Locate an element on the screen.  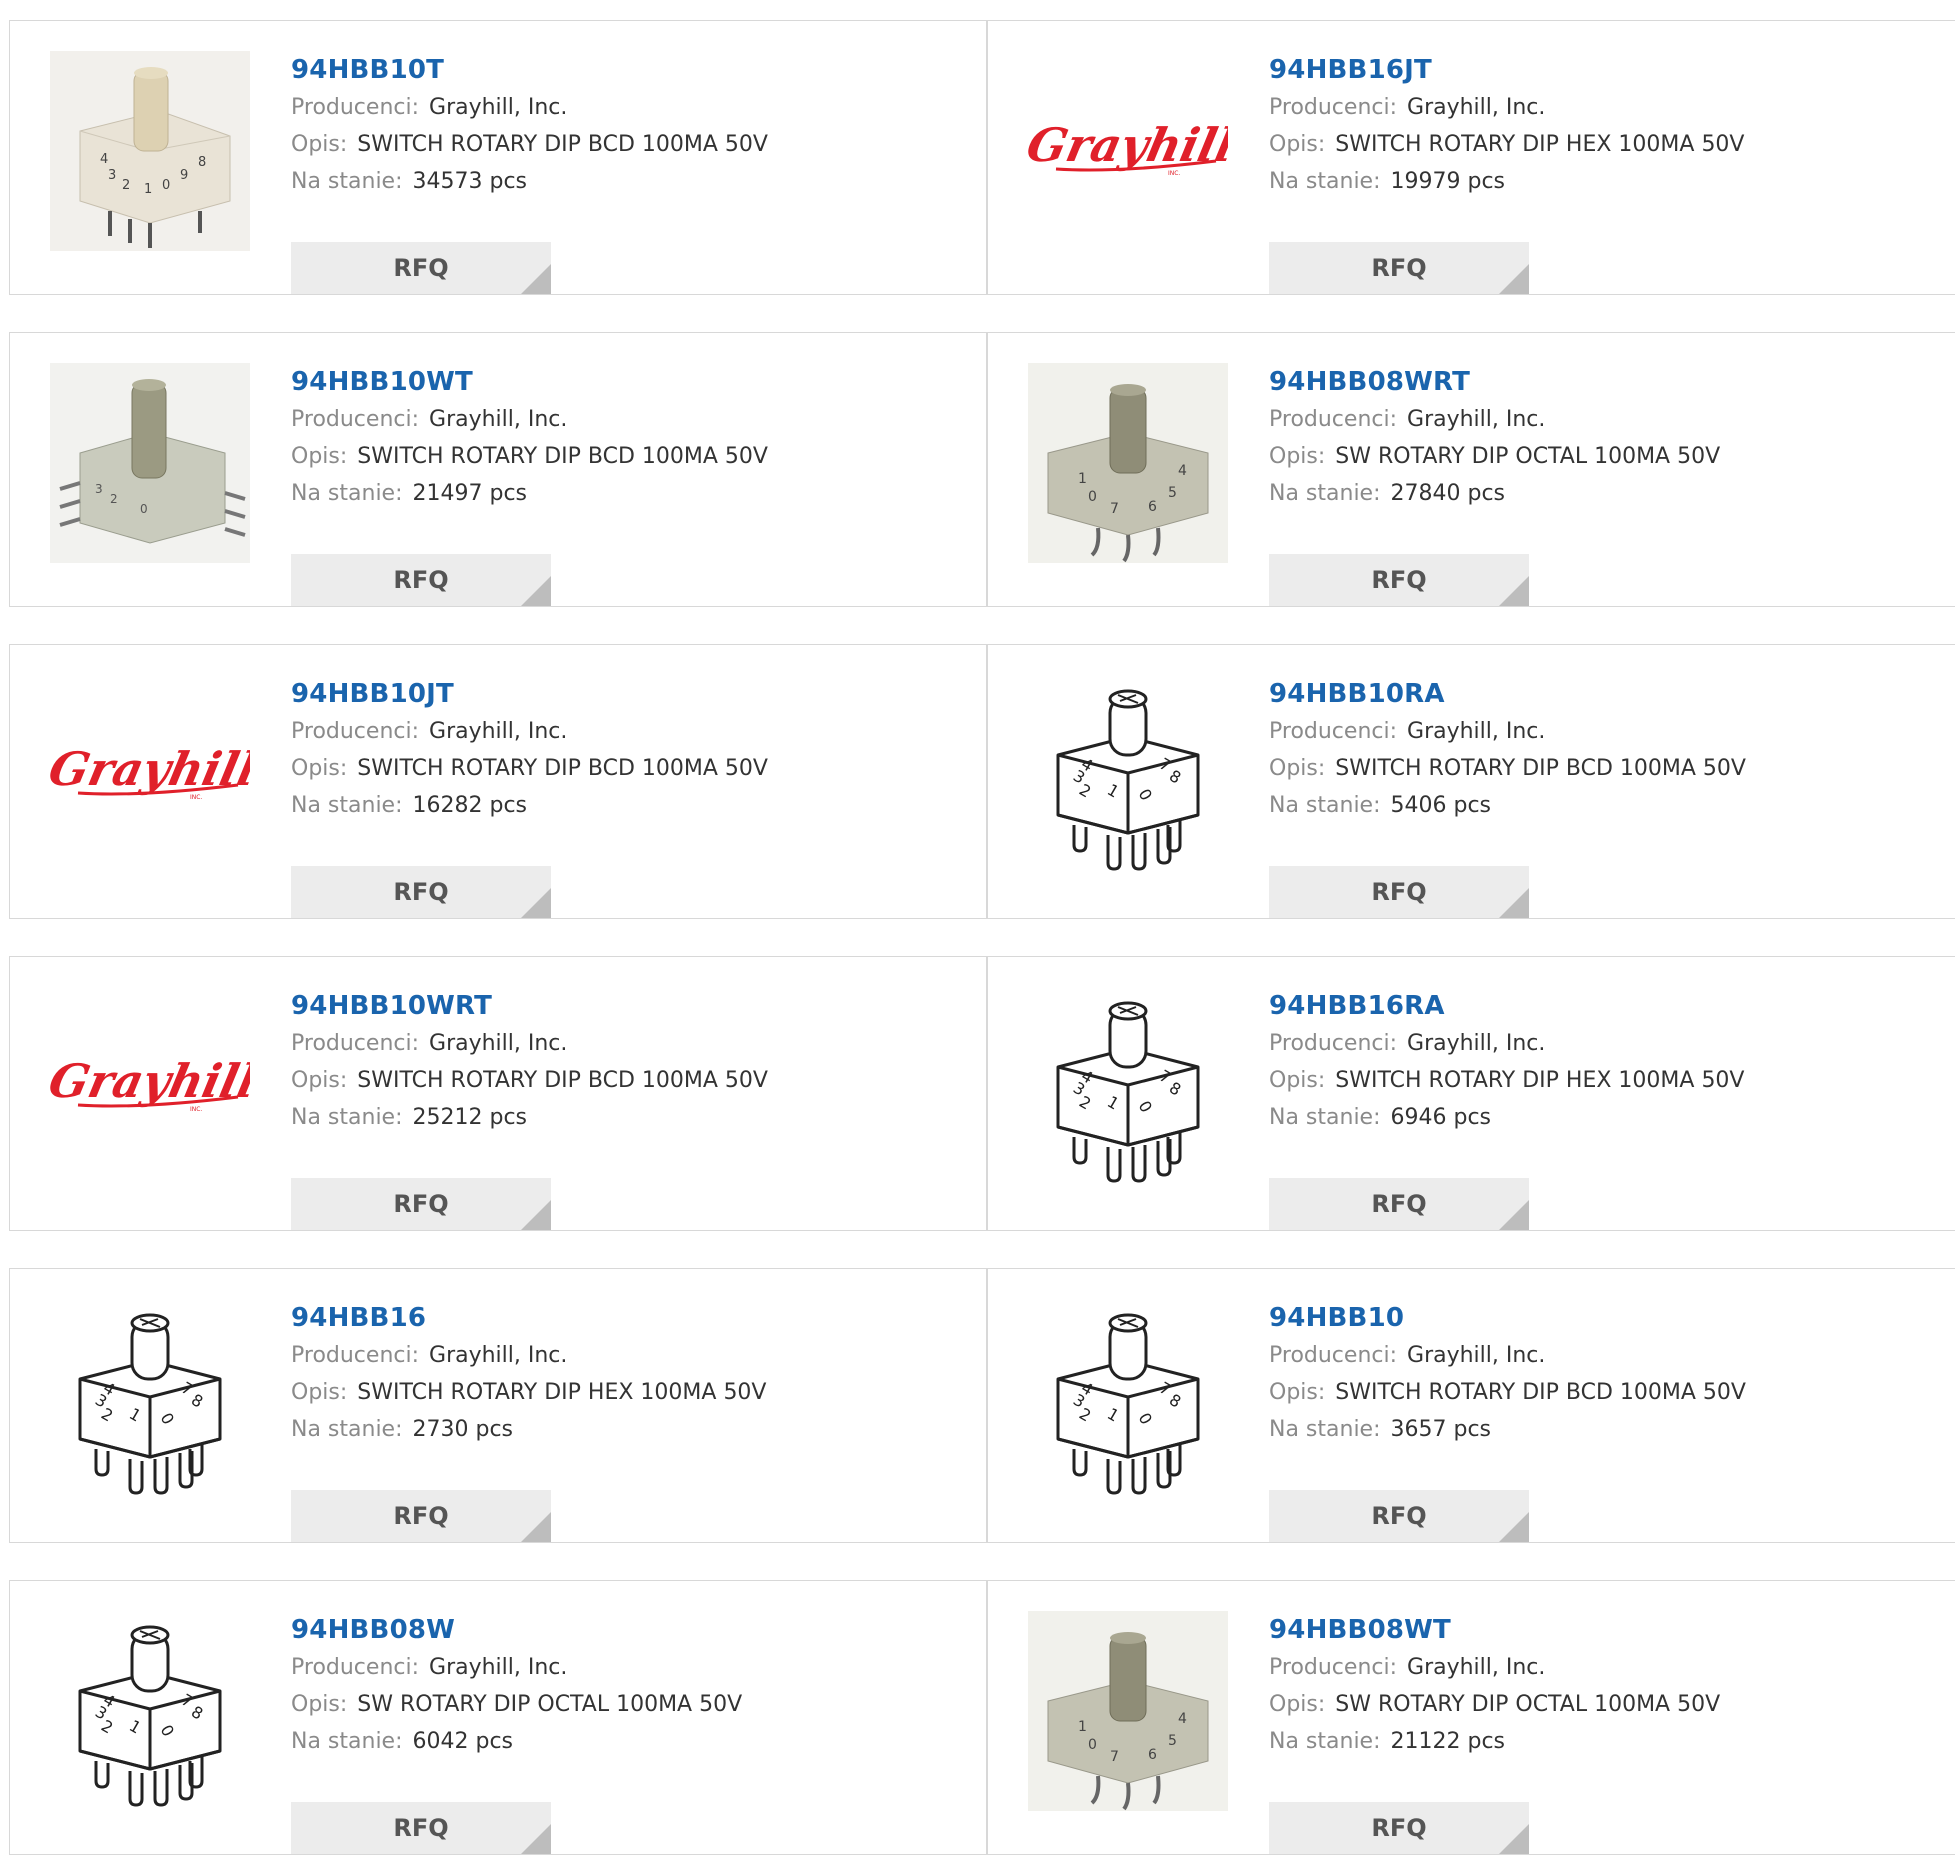
svg-text: 9 is located at coordinates (184, 175).